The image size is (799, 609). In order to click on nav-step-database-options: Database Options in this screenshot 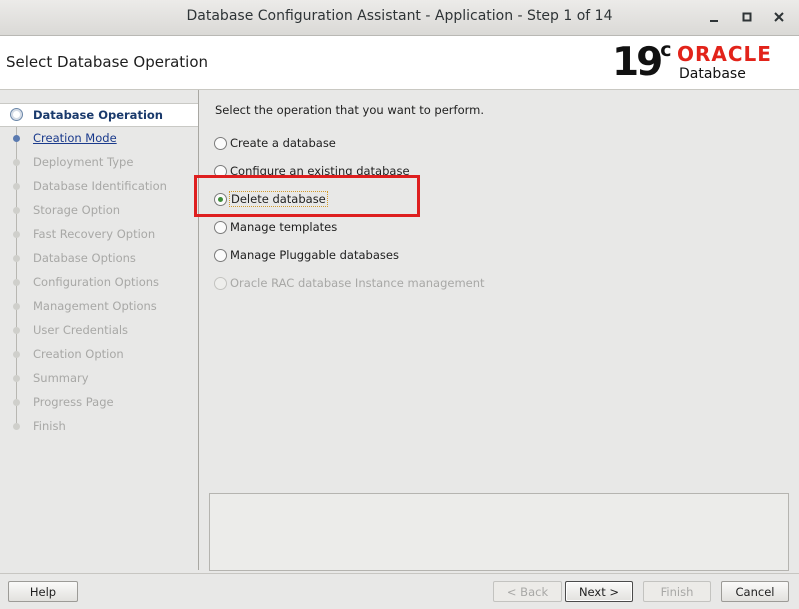, I will do `click(99, 258)`.